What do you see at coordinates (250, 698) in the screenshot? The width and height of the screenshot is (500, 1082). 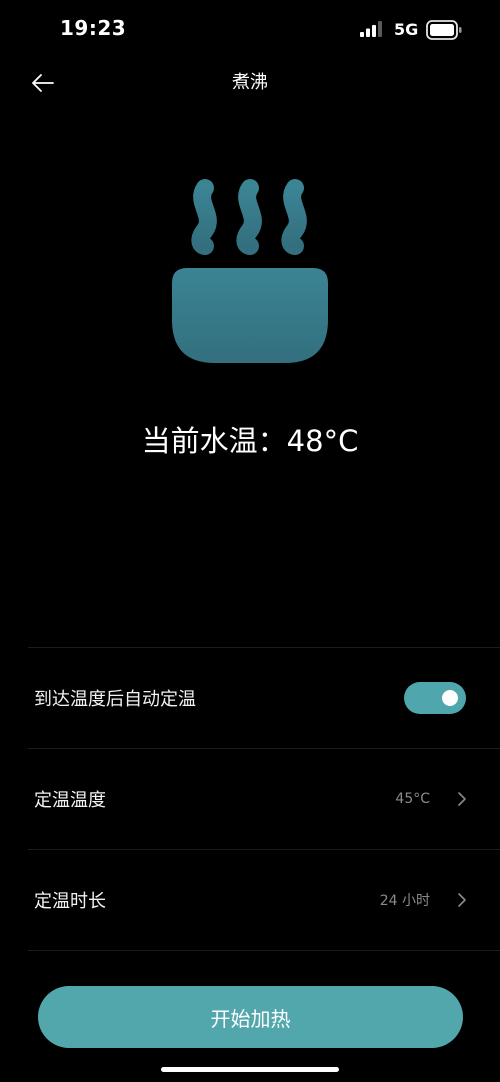 I see `auto-keep-warm-row: 到达温度后自动定温` at bounding box center [250, 698].